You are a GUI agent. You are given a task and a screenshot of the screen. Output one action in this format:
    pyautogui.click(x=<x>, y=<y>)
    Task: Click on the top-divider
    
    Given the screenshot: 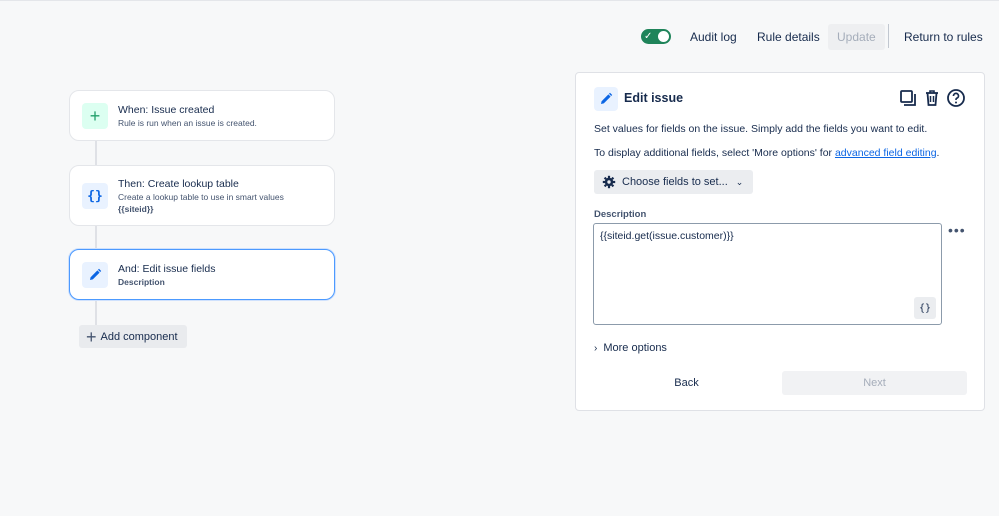 What is the action you would take?
    pyautogui.click(x=888, y=36)
    